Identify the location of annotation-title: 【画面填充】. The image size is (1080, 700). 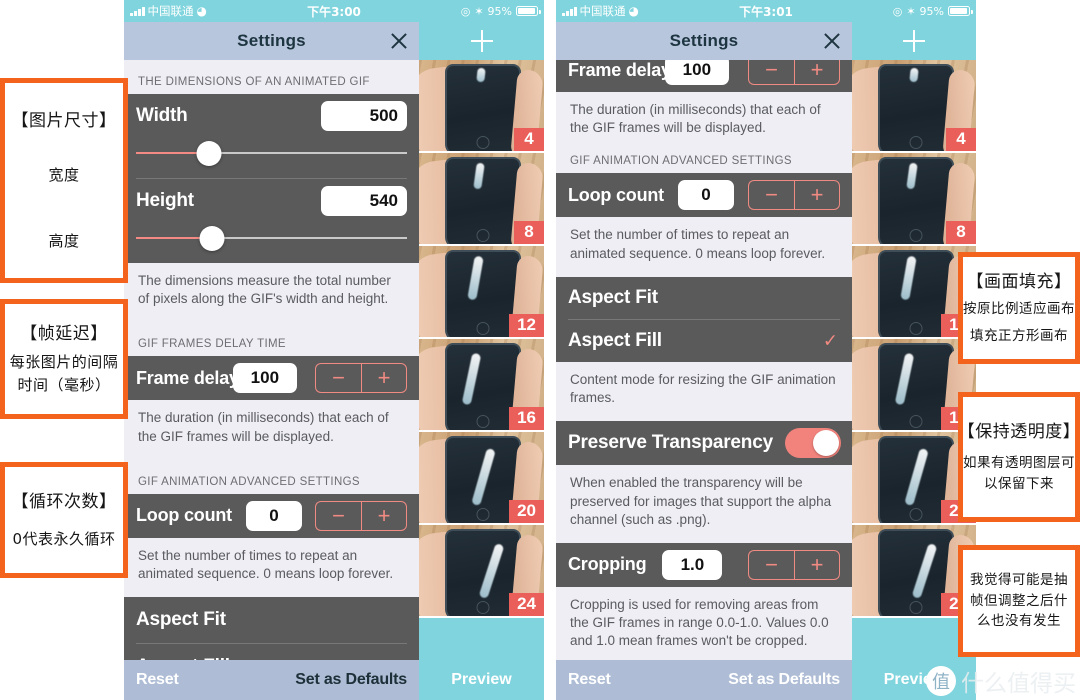
(1019, 281).